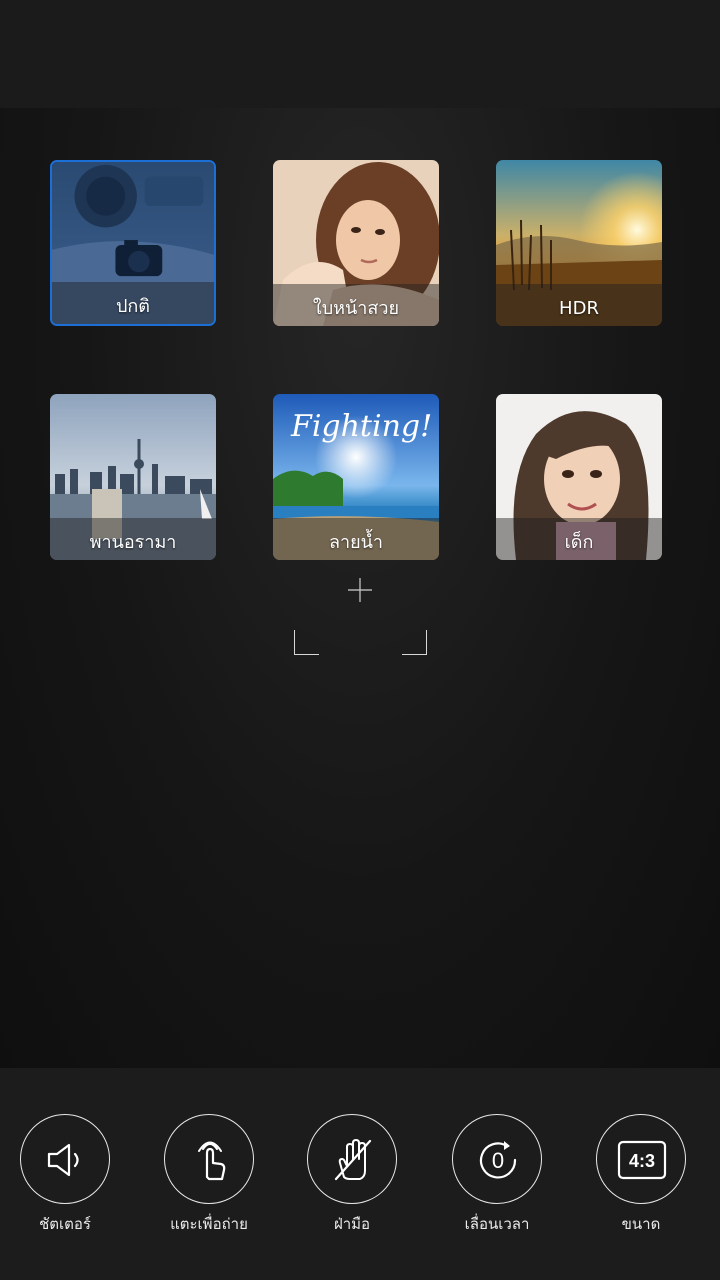  I want to click on gesture-circle, so click(352, 1159).